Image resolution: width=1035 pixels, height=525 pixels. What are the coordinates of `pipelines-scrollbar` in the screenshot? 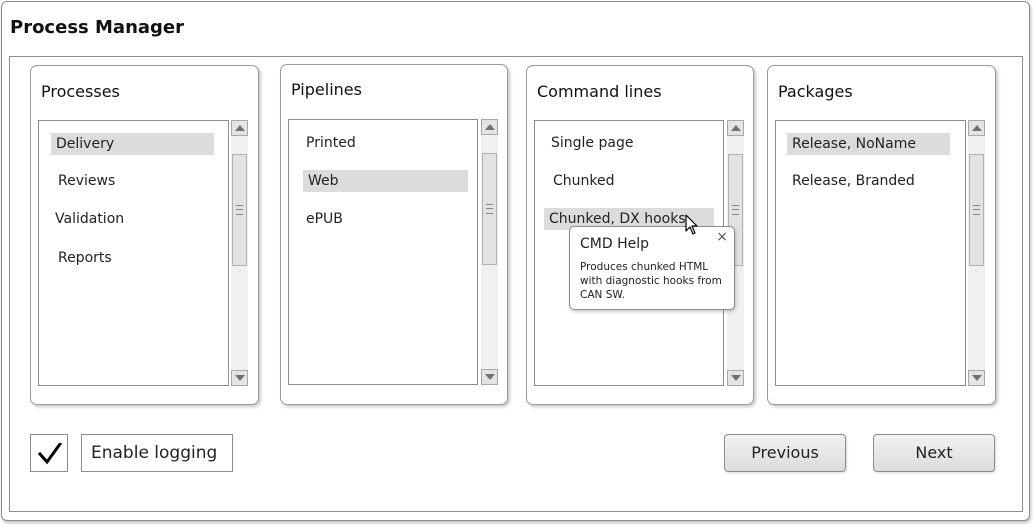 It's located at (489, 252).